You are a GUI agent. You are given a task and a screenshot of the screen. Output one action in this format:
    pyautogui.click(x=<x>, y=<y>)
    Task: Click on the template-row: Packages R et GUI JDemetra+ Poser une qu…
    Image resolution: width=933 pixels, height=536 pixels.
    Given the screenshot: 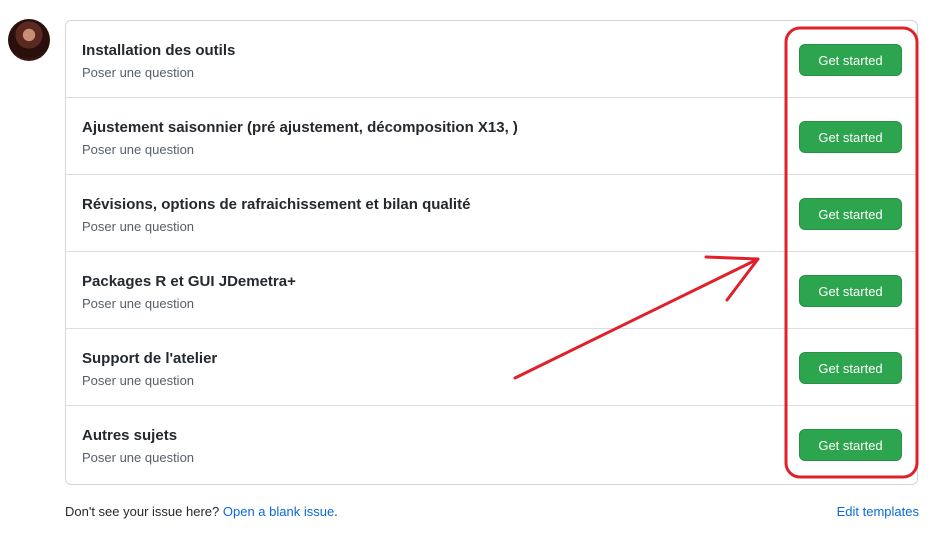 What is the action you would take?
    pyautogui.click(x=491, y=290)
    